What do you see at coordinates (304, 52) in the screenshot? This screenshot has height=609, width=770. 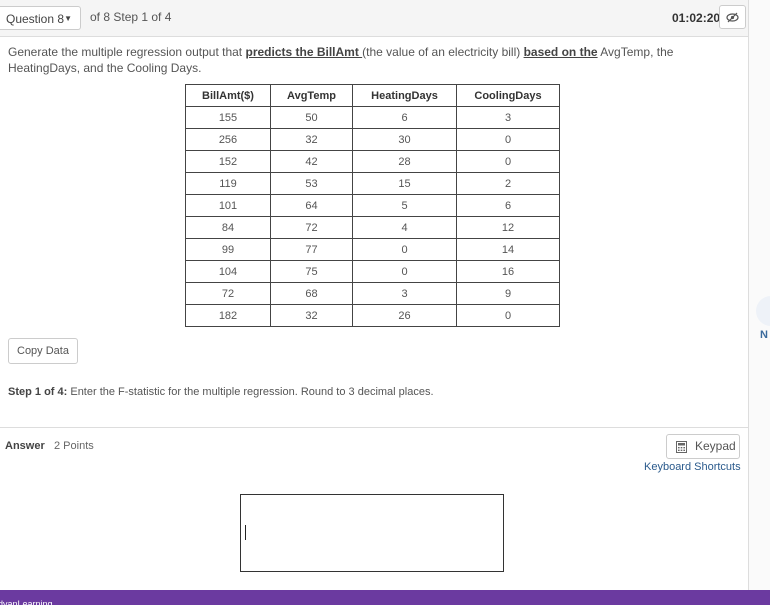 I see `question-bold-1: predicts the BillAmt` at bounding box center [304, 52].